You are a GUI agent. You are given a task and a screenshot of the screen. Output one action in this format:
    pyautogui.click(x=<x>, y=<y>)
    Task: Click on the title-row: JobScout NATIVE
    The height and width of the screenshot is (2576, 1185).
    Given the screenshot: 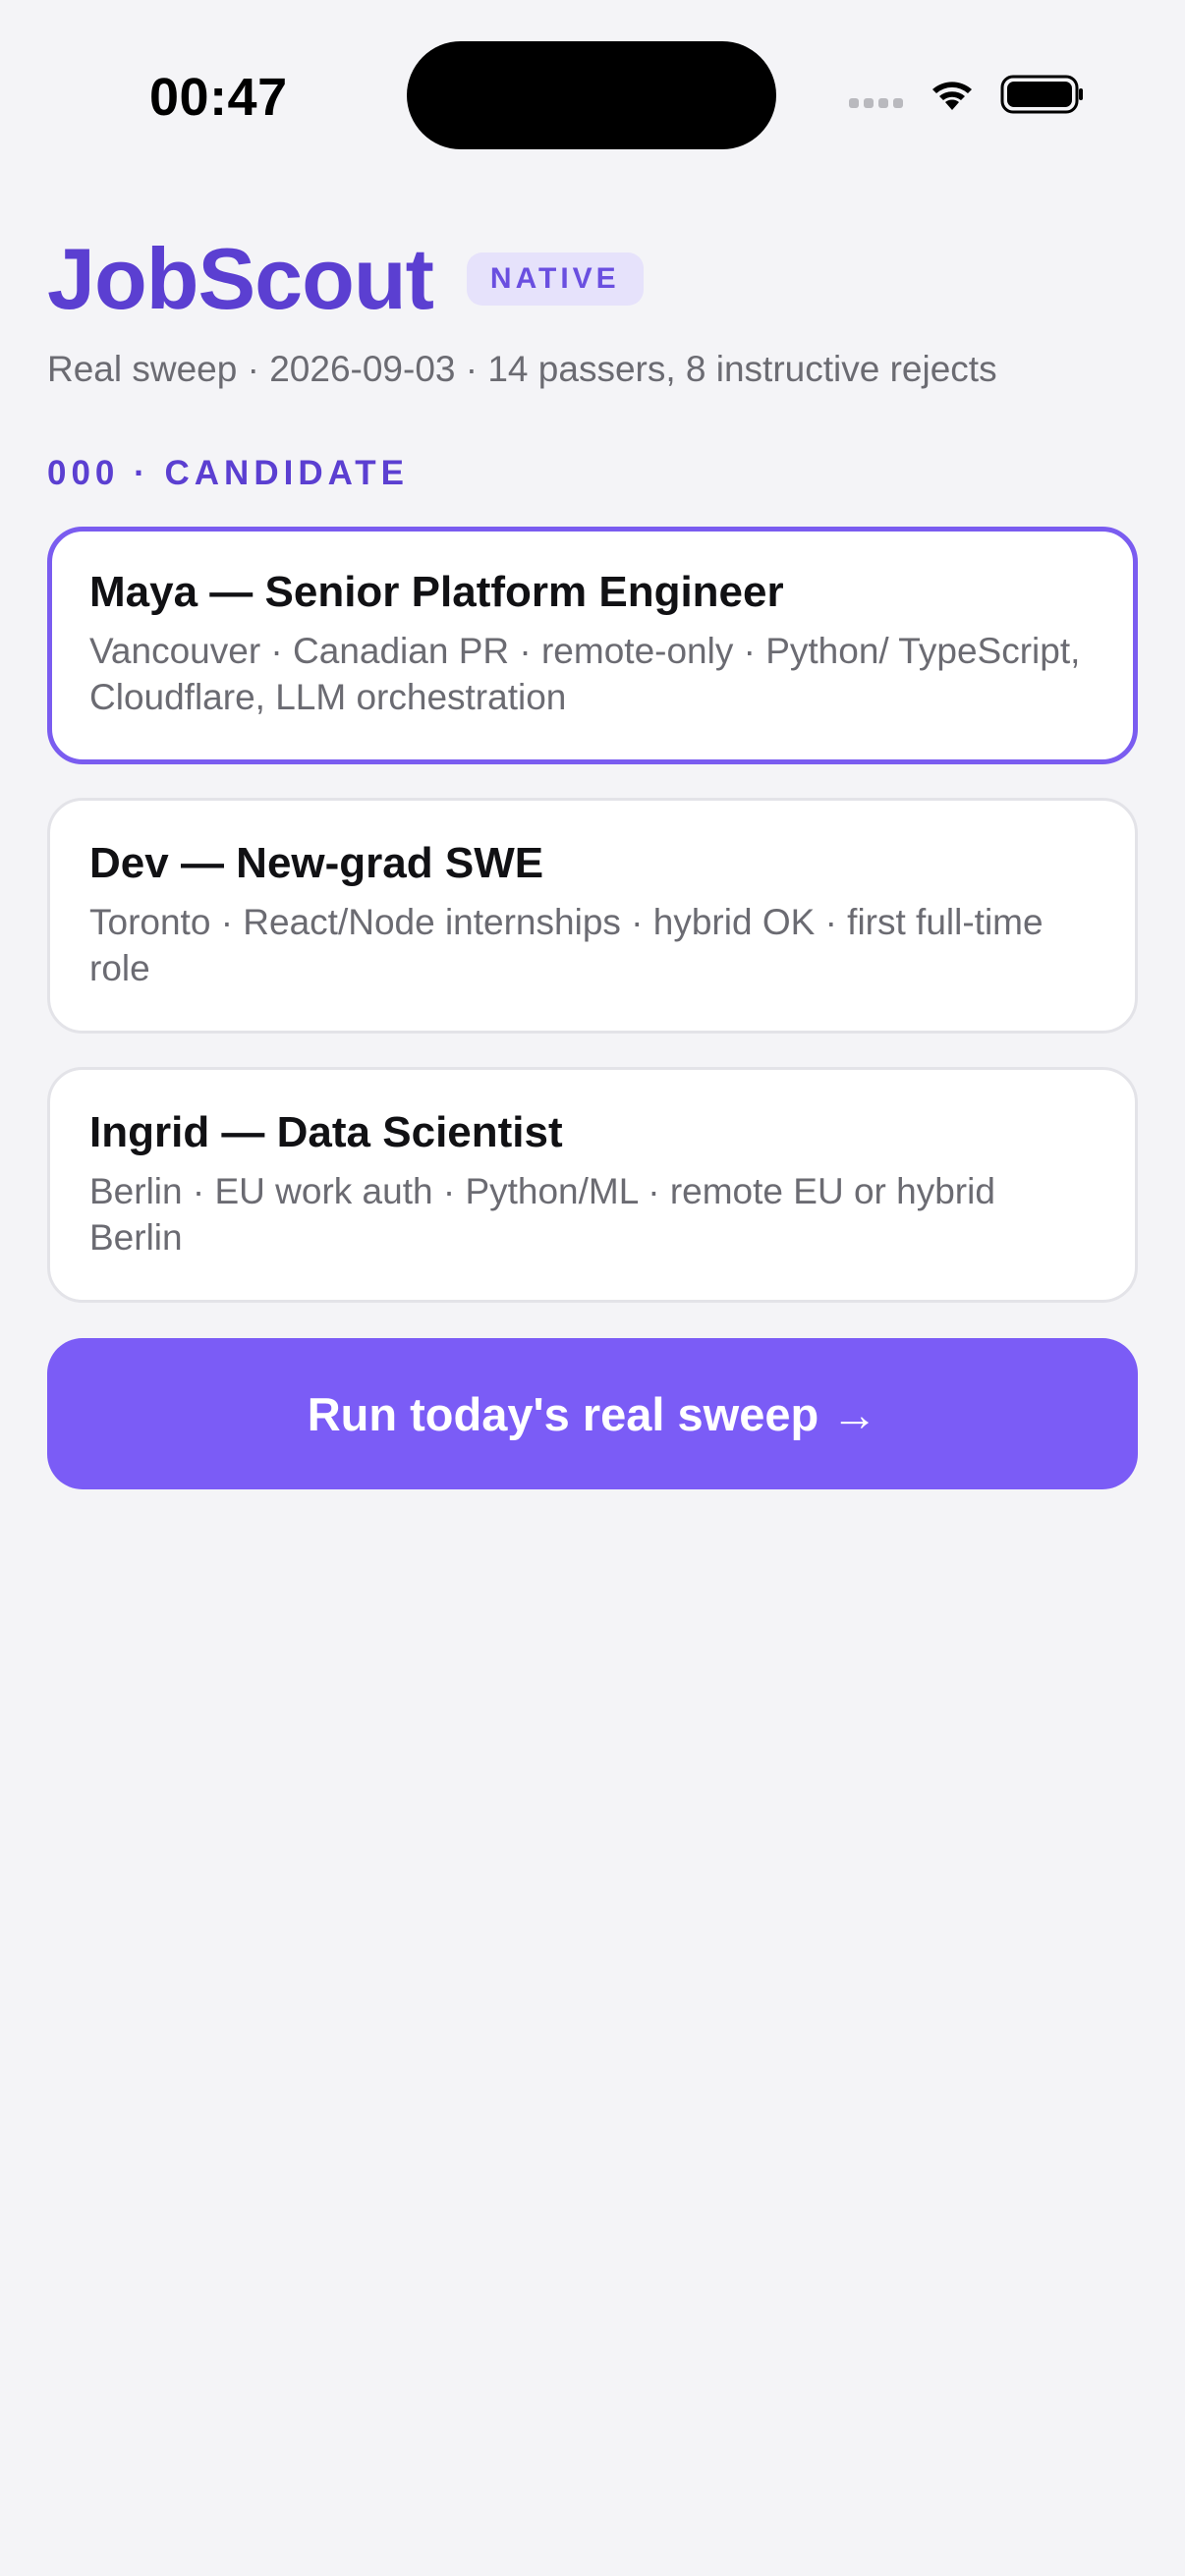 What is the action you would take?
    pyautogui.click(x=592, y=279)
    